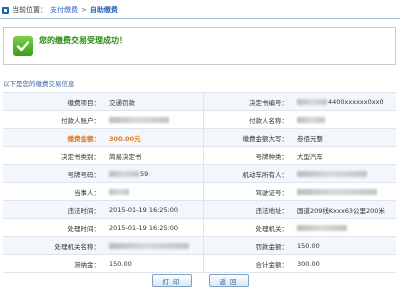 This screenshot has width=400, height=294. Describe the element at coordinates (247, 227) in the screenshot. I see `field-label: 处理机关：` at that location.